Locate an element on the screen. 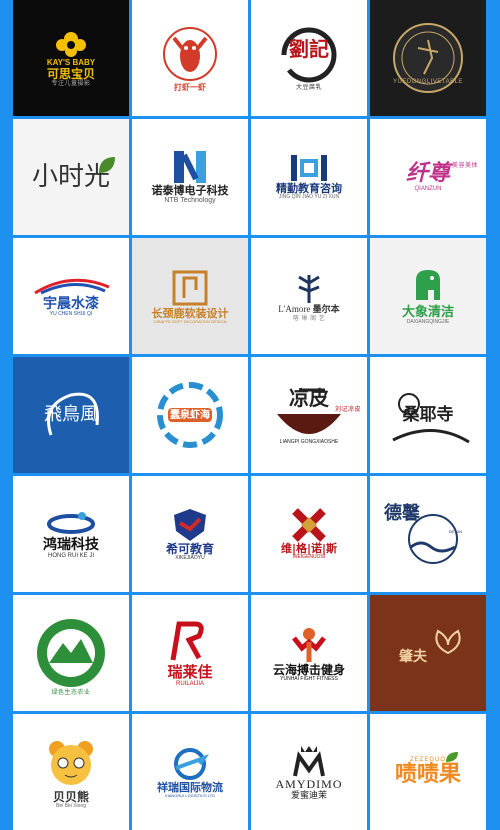  logo-daxia-yixia: 打虾一虾 is located at coordinates (190, 58).